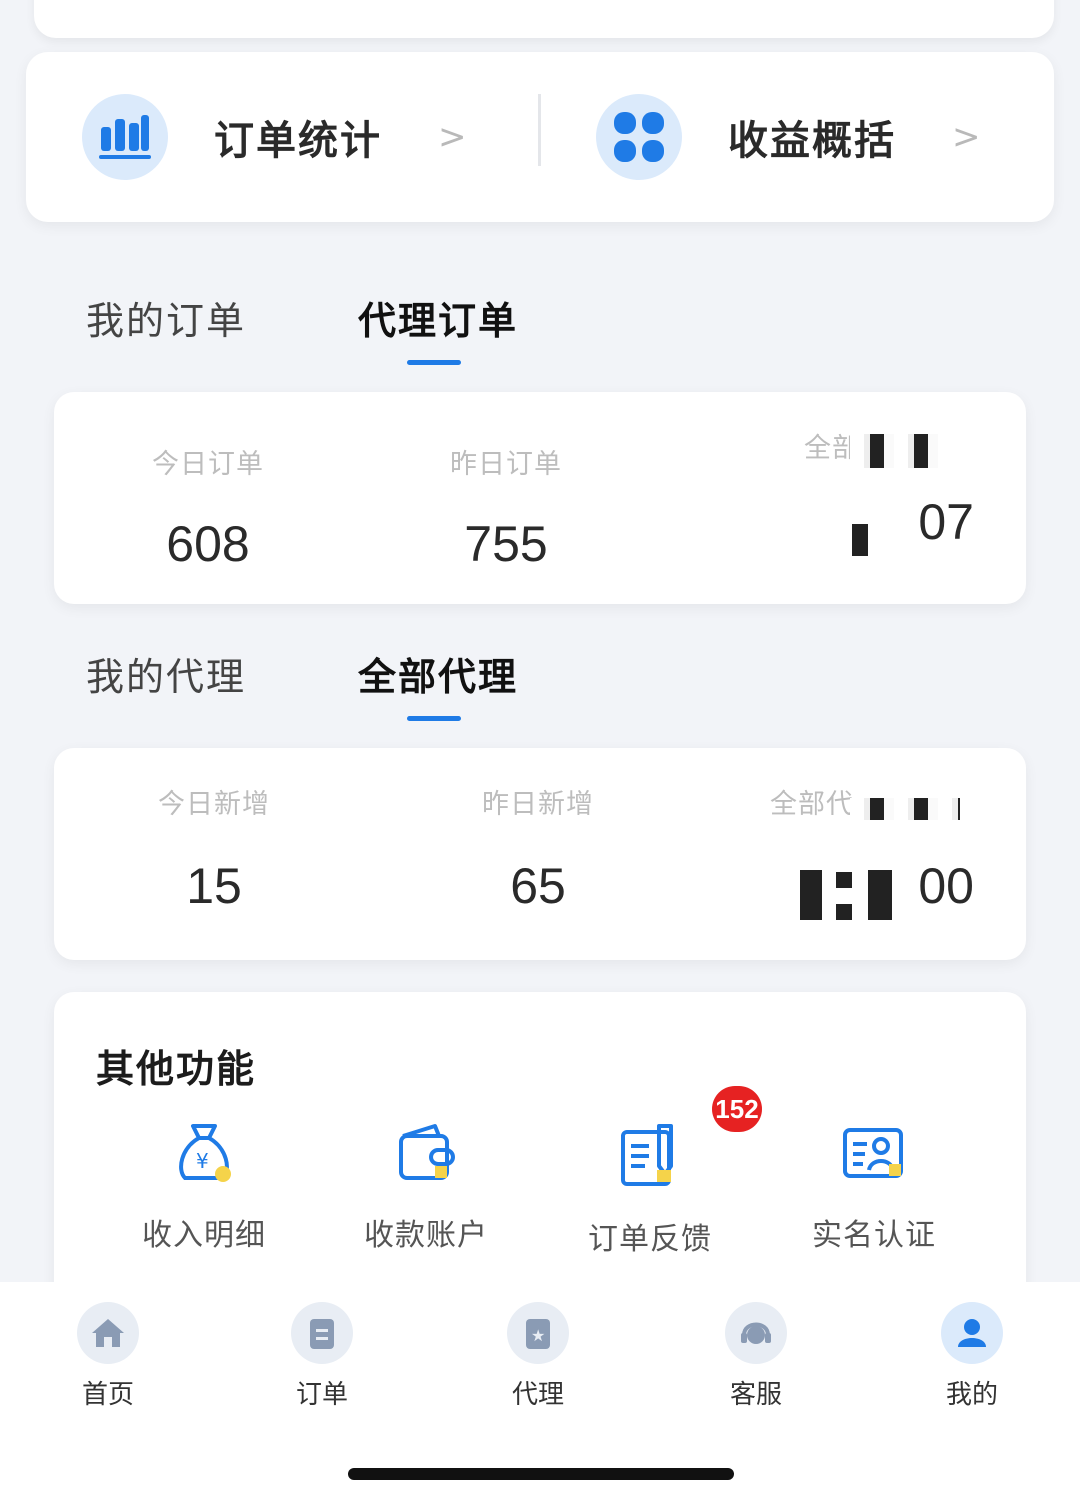  Describe the element at coordinates (874, 1235) in the screenshot. I see `real-name-auth-label: 实名认证` at that location.